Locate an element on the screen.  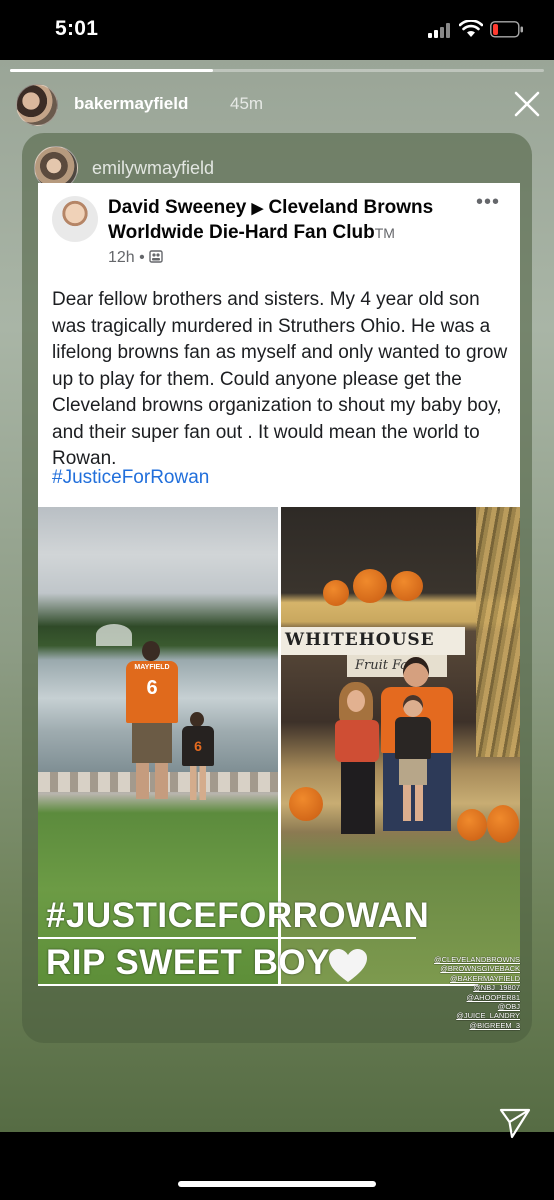
group-privacy-icon is located at coordinates (156, 256).